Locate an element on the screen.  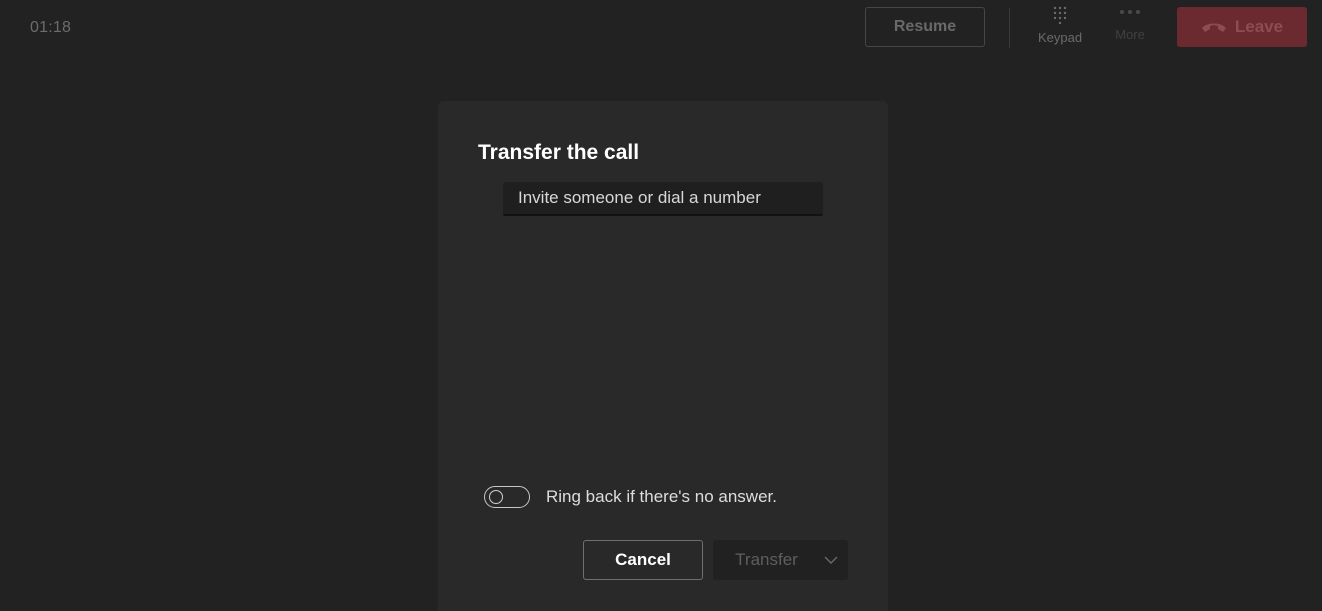
leave-button: Leave is located at coordinates (1242, 27).